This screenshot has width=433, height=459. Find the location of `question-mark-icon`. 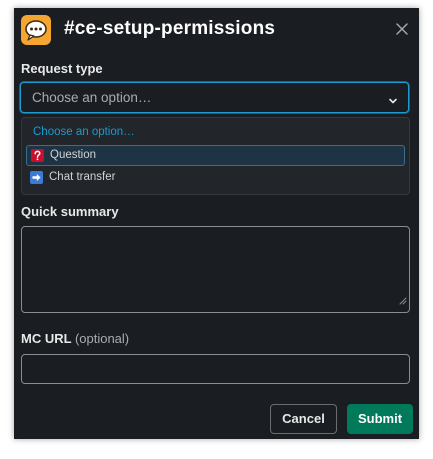

question-mark-icon is located at coordinates (37, 155).